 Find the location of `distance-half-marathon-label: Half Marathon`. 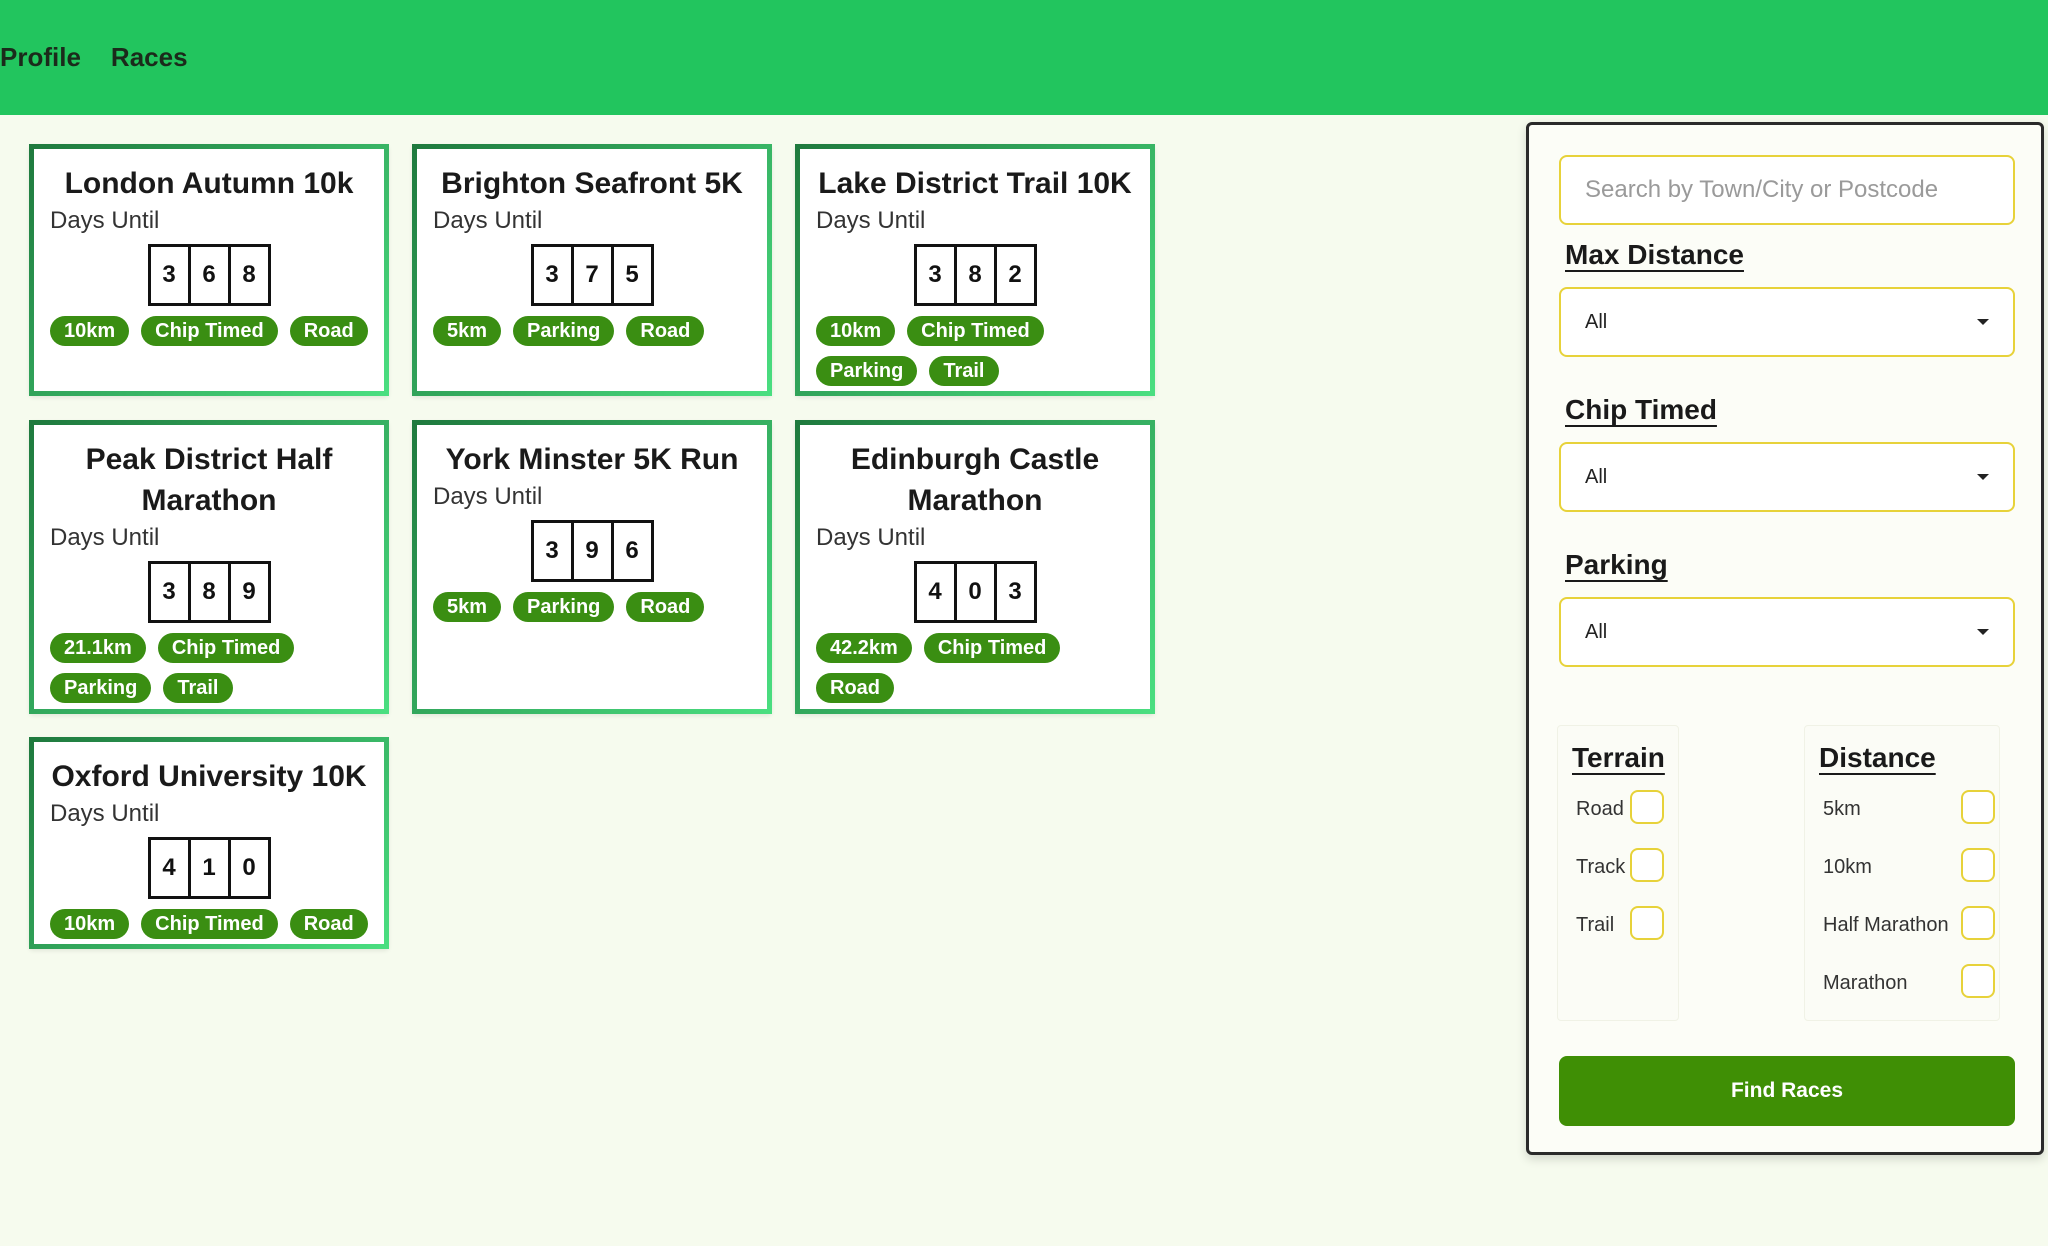

distance-half-marathon-label: Half Marathon is located at coordinates (1886, 925).